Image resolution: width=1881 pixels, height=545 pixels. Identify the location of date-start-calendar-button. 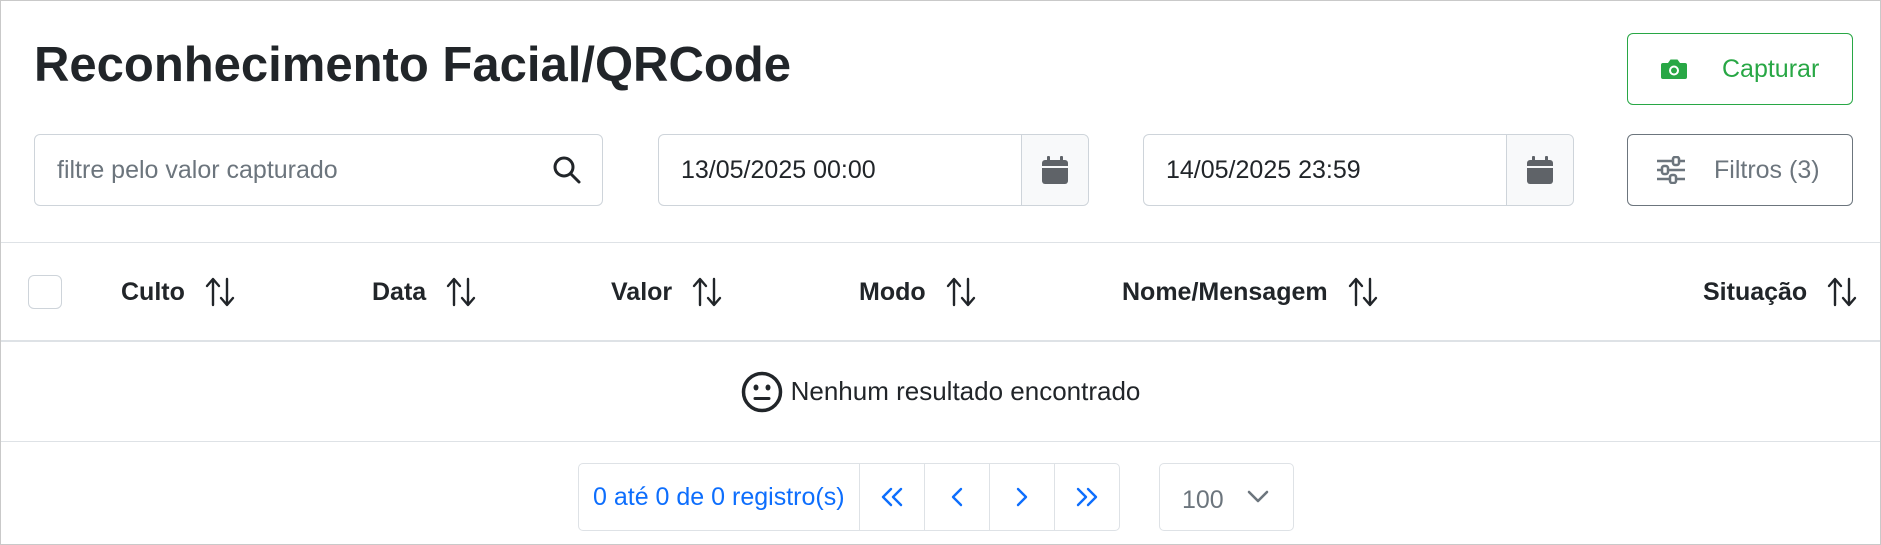
(1054, 170).